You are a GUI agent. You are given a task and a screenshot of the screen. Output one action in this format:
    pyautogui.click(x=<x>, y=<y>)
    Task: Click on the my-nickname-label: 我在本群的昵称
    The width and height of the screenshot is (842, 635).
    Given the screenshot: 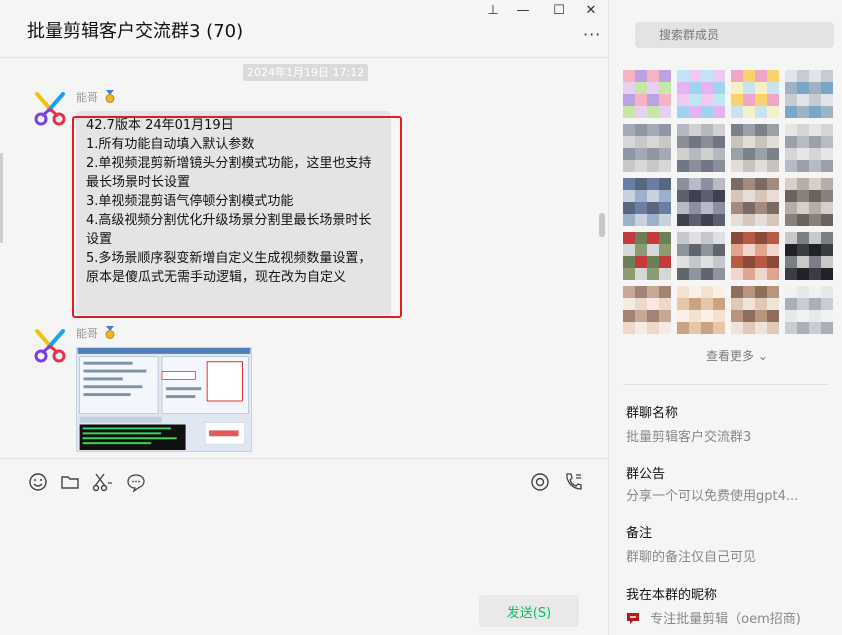 What is the action you would take?
    pyautogui.click(x=672, y=595)
    